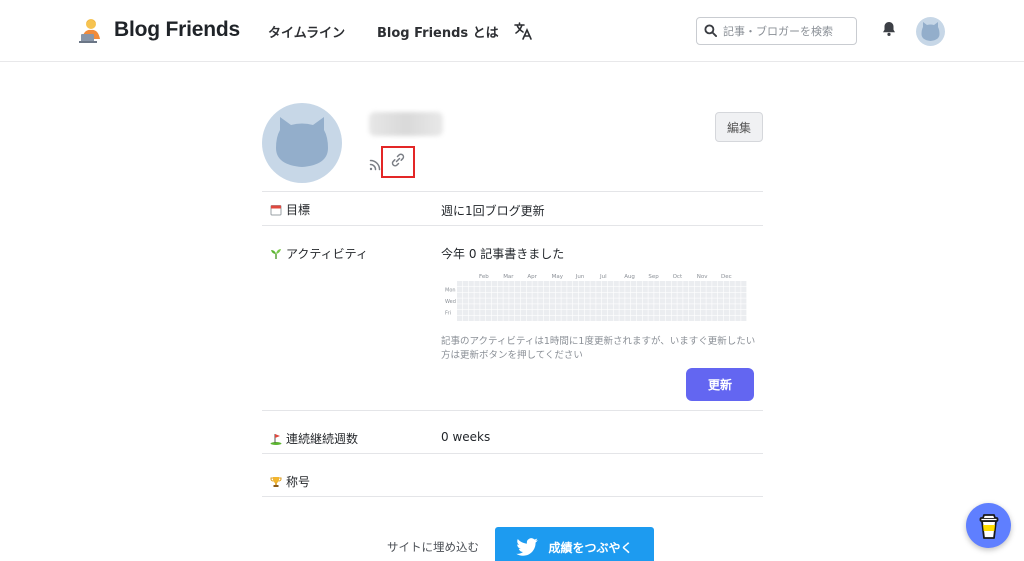 The image size is (1024, 561). What do you see at coordinates (720, 384) in the screenshot?
I see `update-button: 更新` at bounding box center [720, 384].